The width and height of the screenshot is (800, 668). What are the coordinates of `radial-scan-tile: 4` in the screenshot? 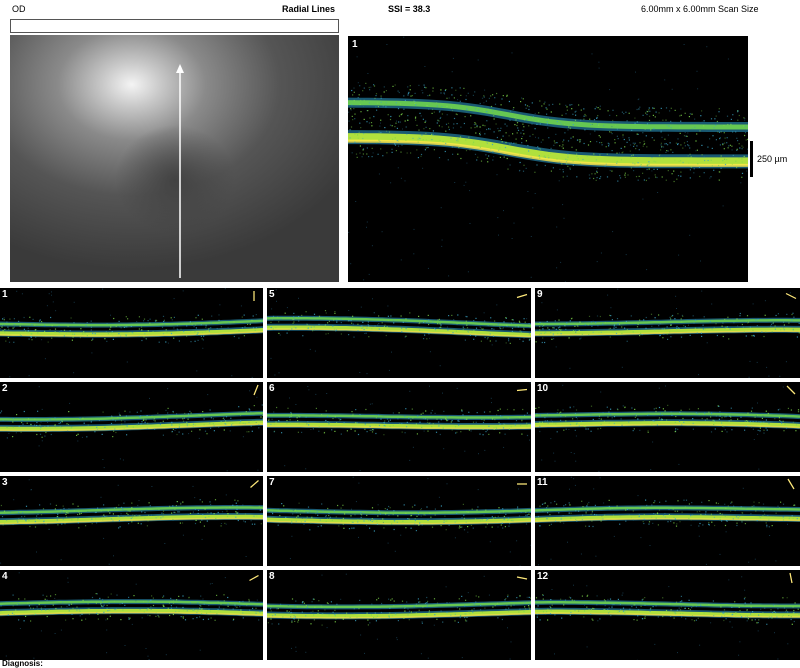 It's located at (131, 615).